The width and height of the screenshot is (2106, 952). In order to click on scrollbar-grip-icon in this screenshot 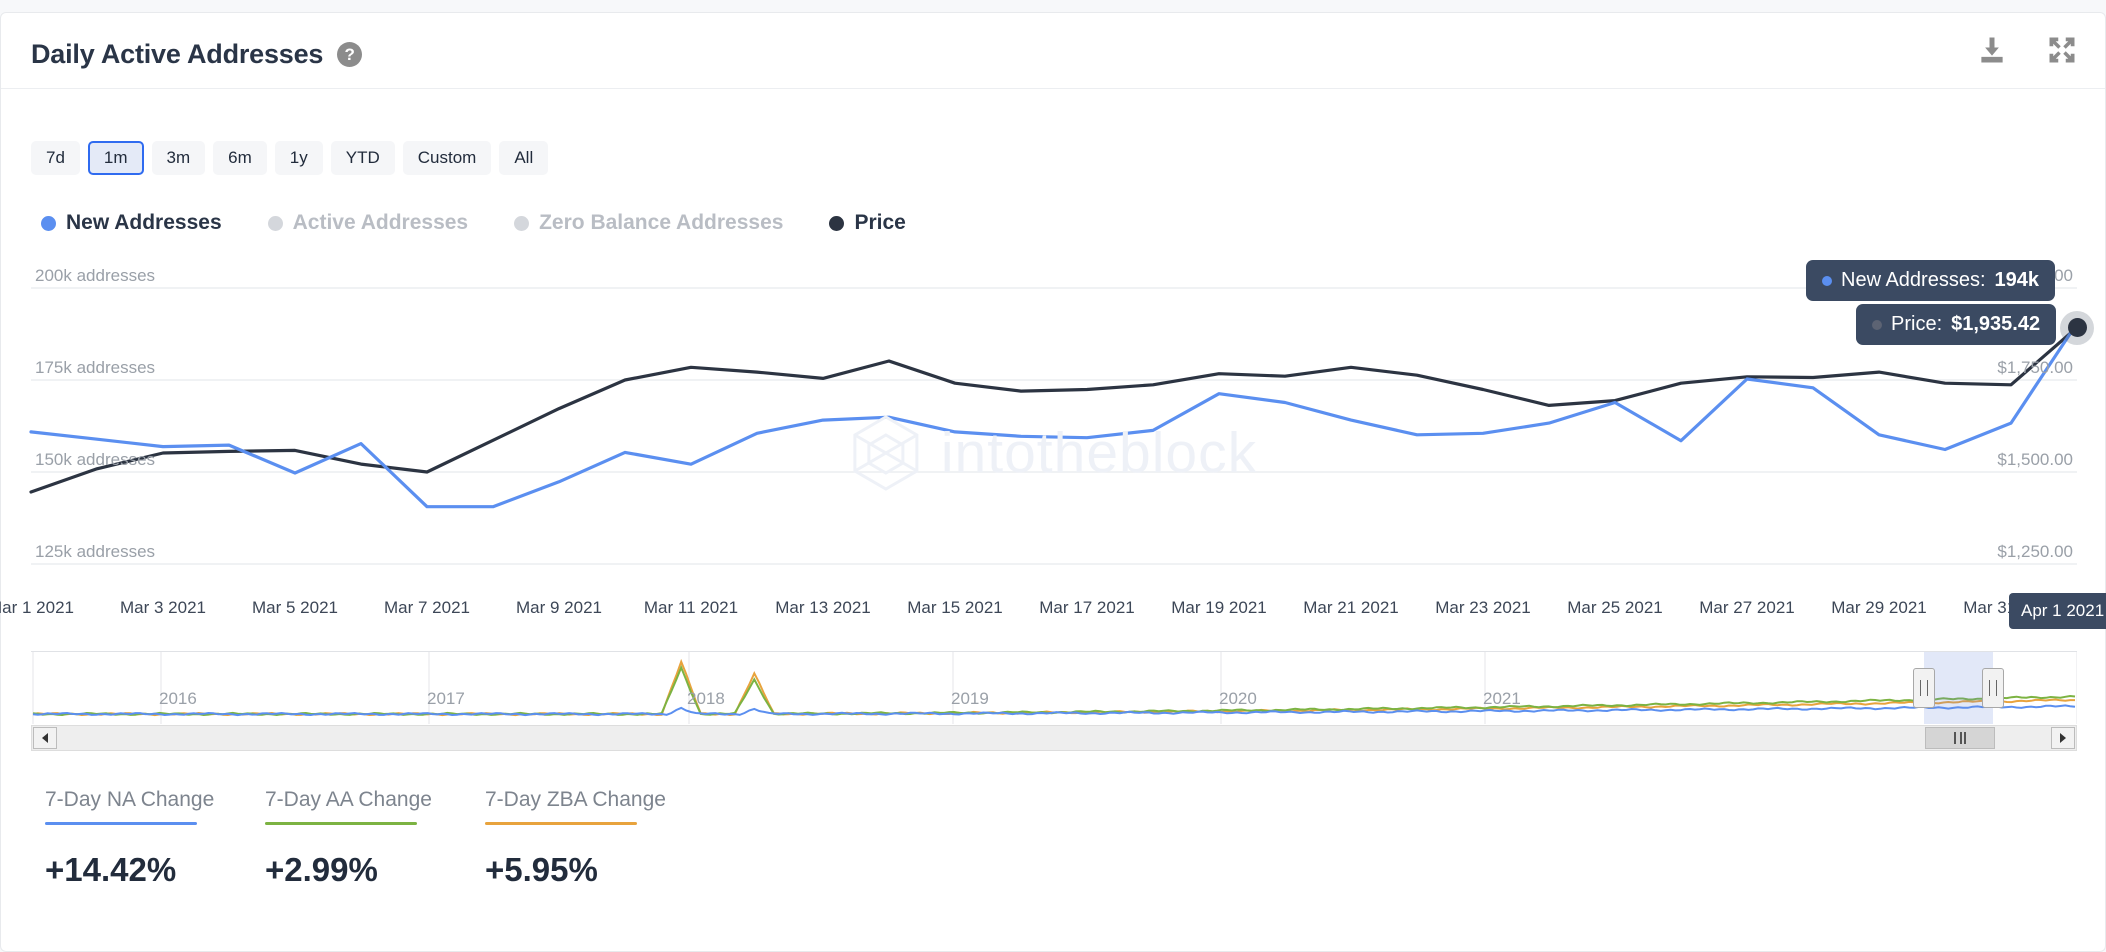, I will do `click(1960, 738)`.